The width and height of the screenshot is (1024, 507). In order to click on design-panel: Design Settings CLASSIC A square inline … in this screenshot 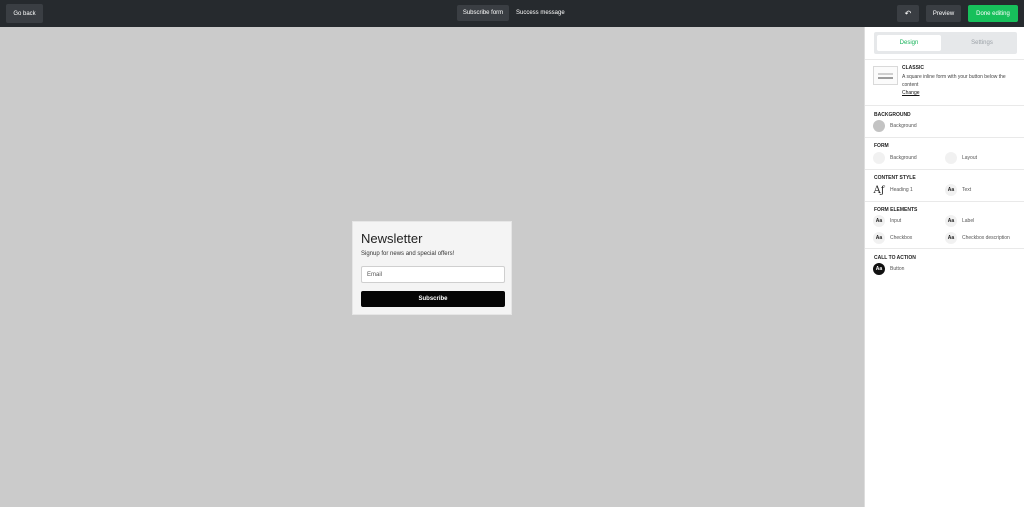, I will do `click(944, 267)`.